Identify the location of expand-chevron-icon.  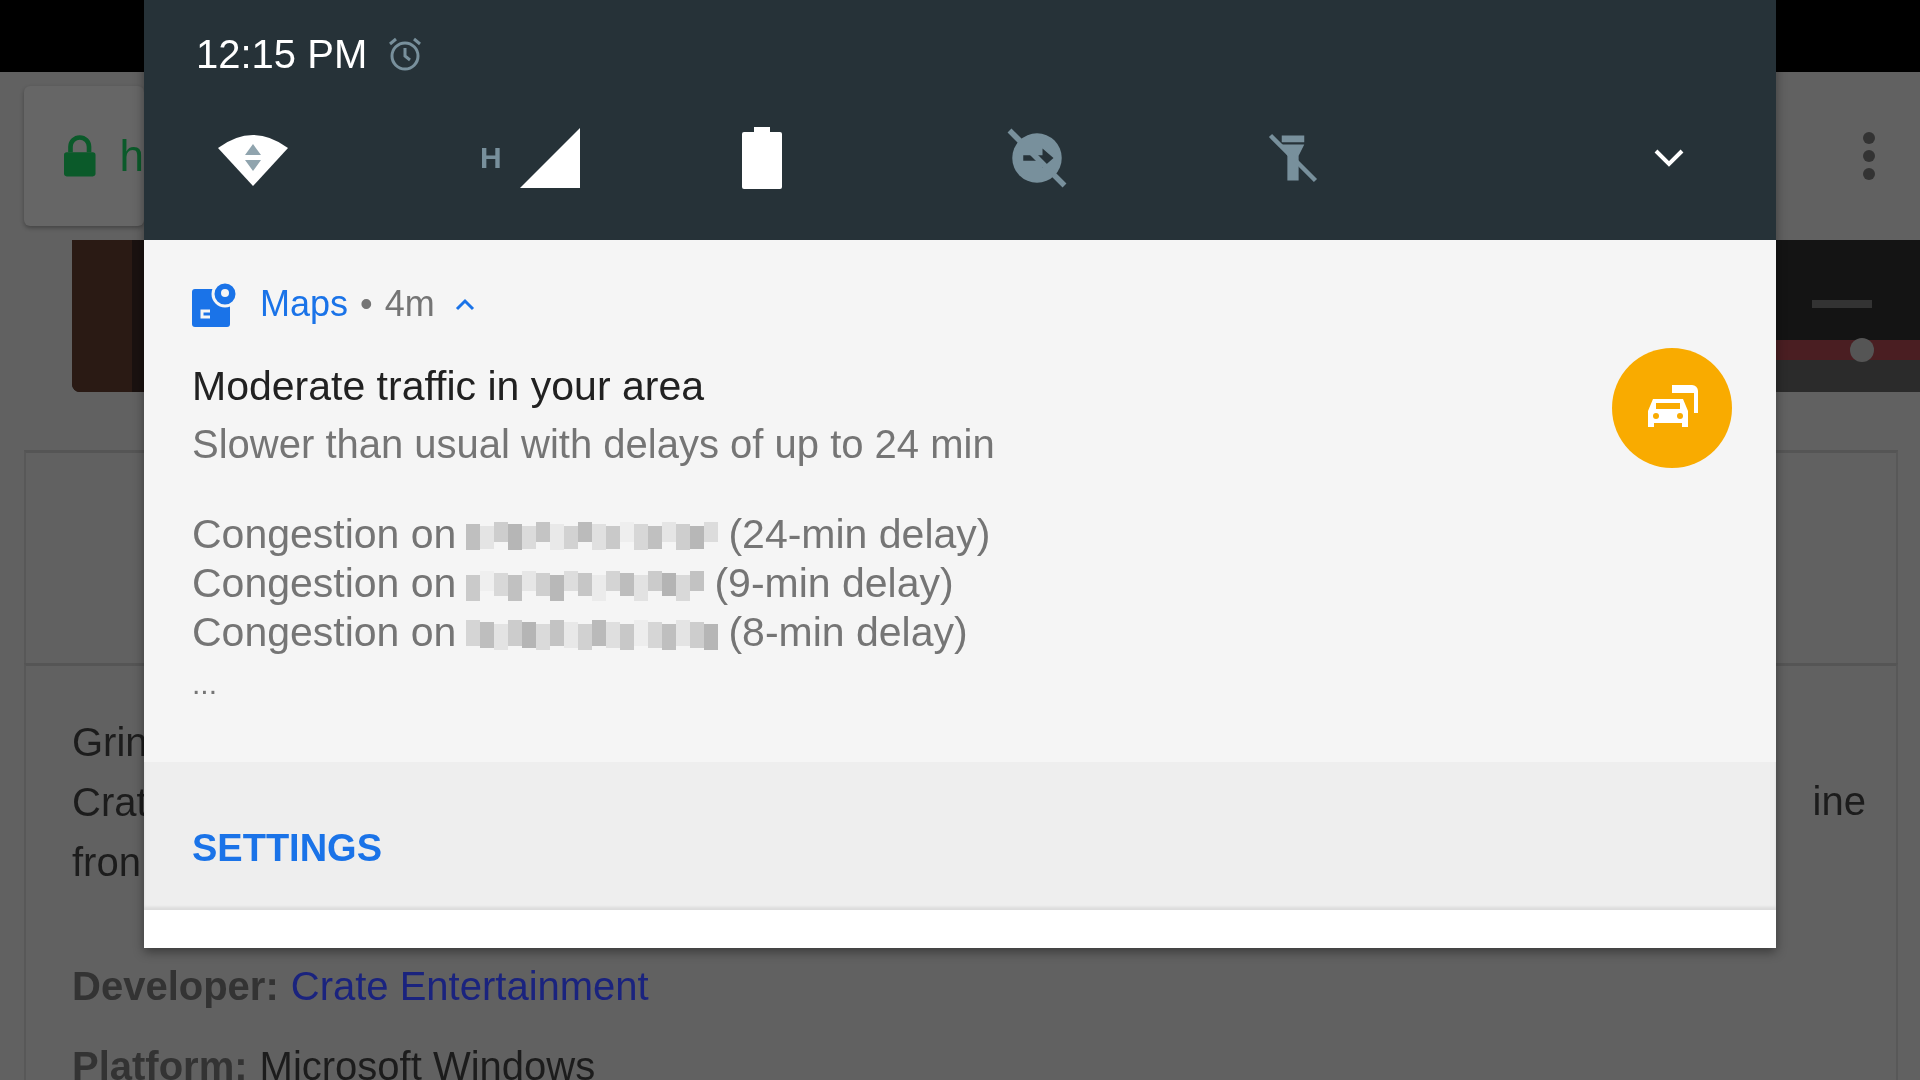
(1669, 158).